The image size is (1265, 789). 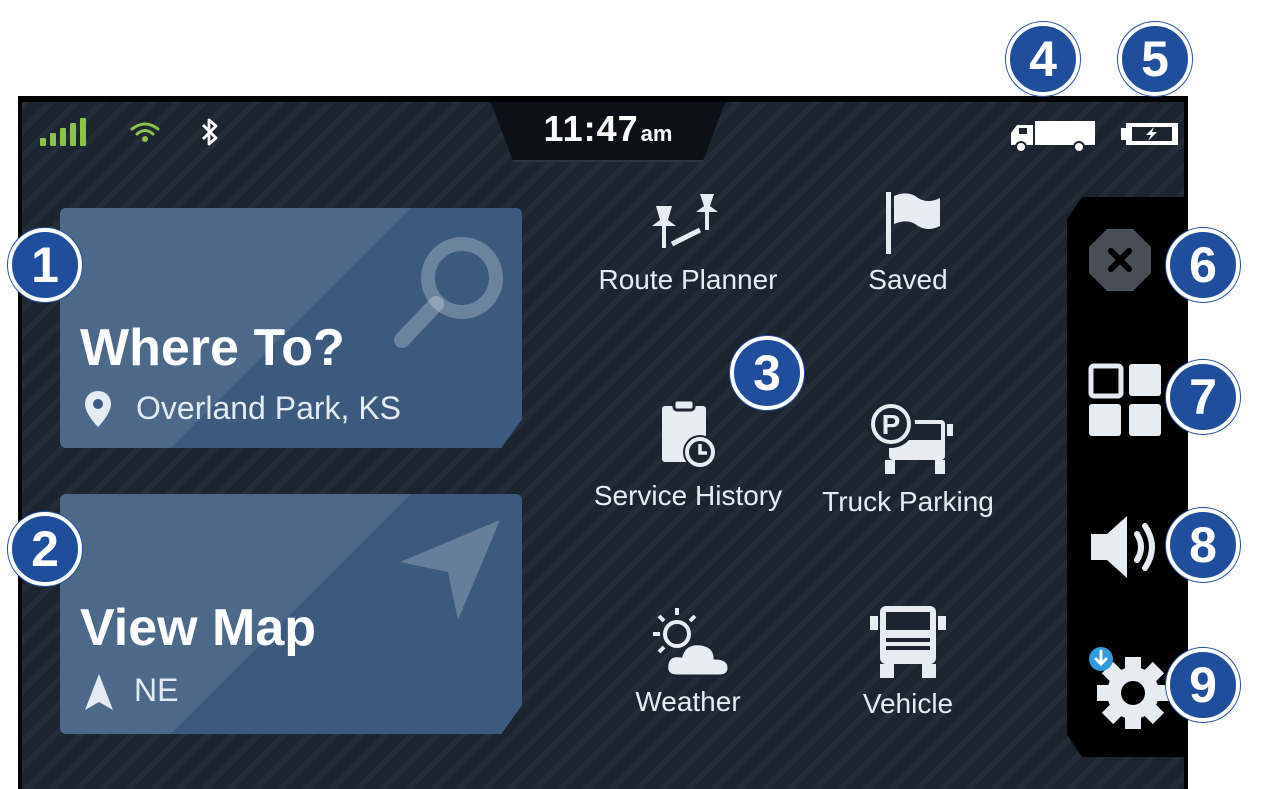 I want to click on callout-8: 8, so click(x=1203, y=545).